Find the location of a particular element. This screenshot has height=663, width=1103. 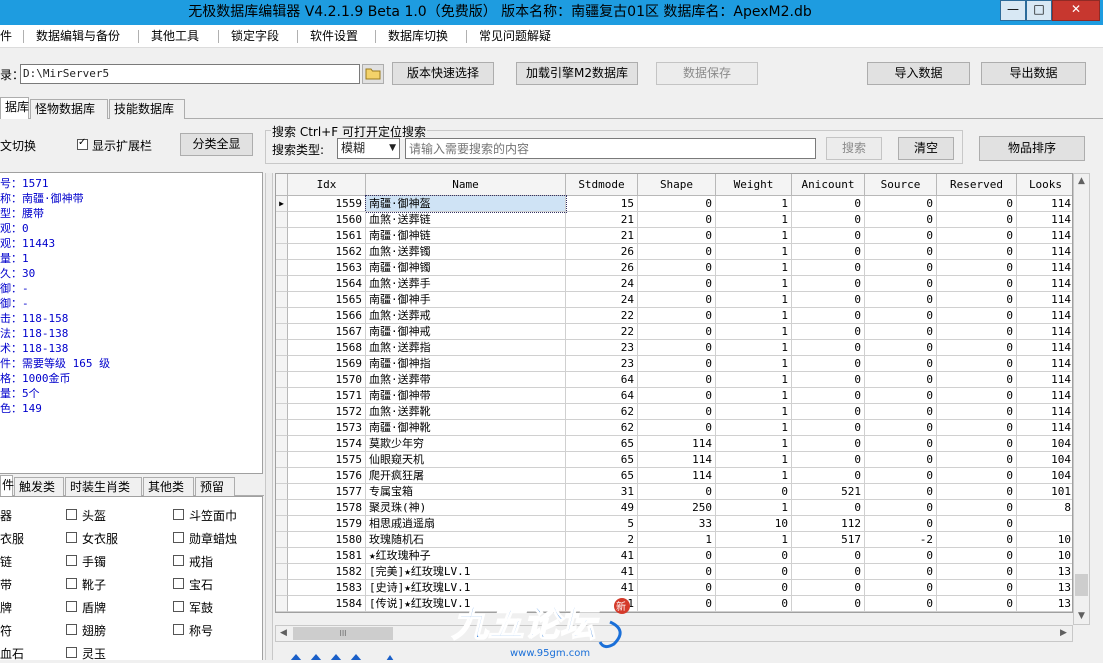

table-cell-source: -2 is located at coordinates (901, 540).